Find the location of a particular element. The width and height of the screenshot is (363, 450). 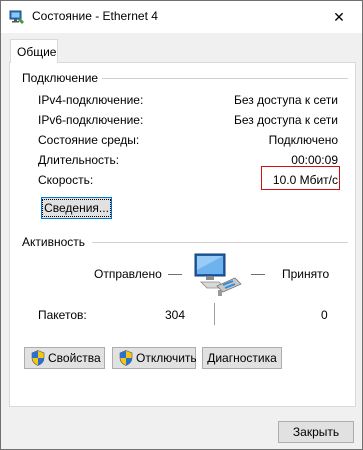

tab-general-label: Общие is located at coordinates (37, 52).